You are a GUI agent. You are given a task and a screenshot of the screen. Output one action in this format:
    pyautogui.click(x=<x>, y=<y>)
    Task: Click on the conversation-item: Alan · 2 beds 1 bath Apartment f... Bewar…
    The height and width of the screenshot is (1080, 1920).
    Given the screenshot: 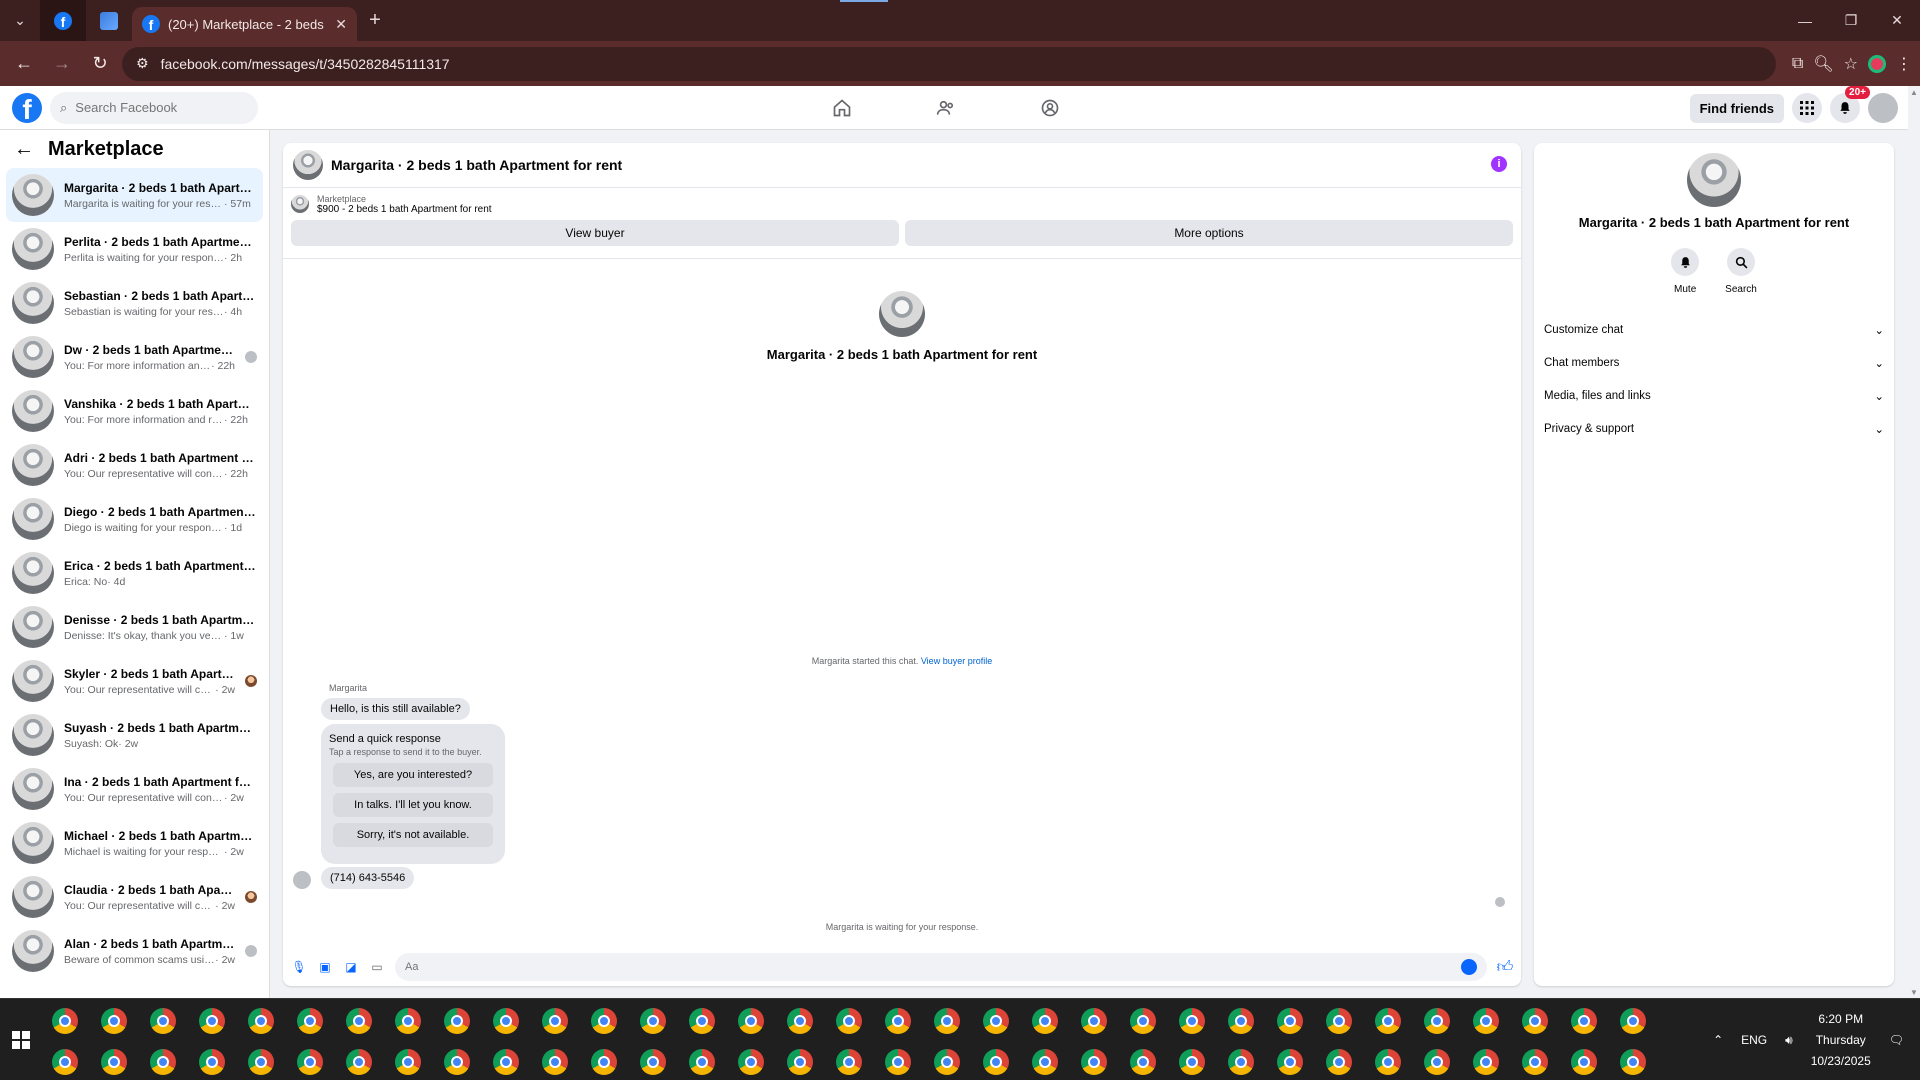 What is the action you would take?
    pyautogui.click(x=134, y=951)
    